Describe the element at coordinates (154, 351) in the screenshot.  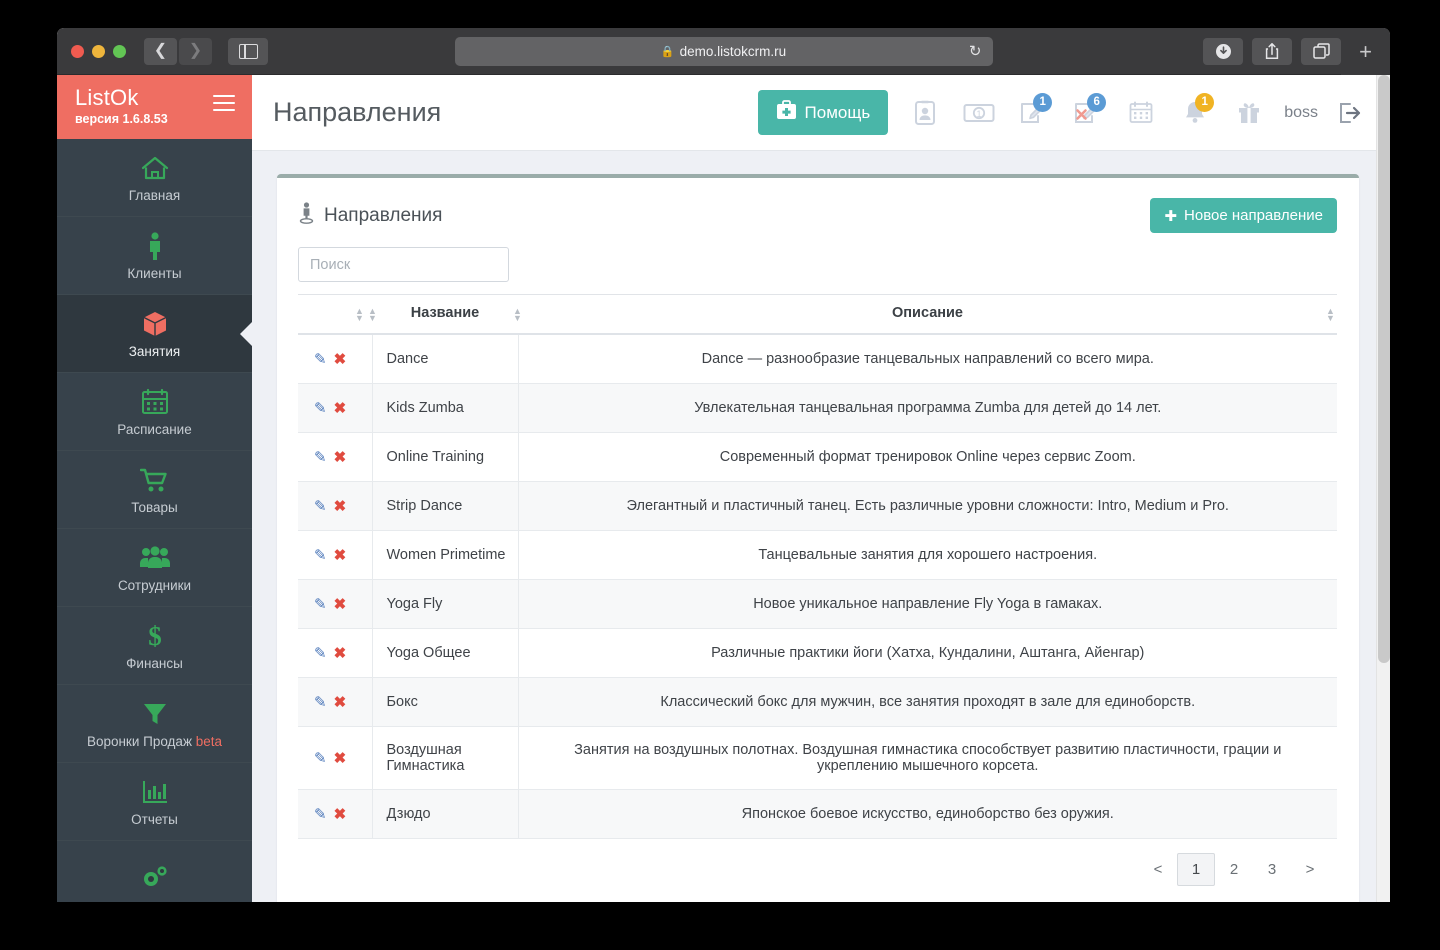
I see `sidebar-item-label: Занятия` at that location.